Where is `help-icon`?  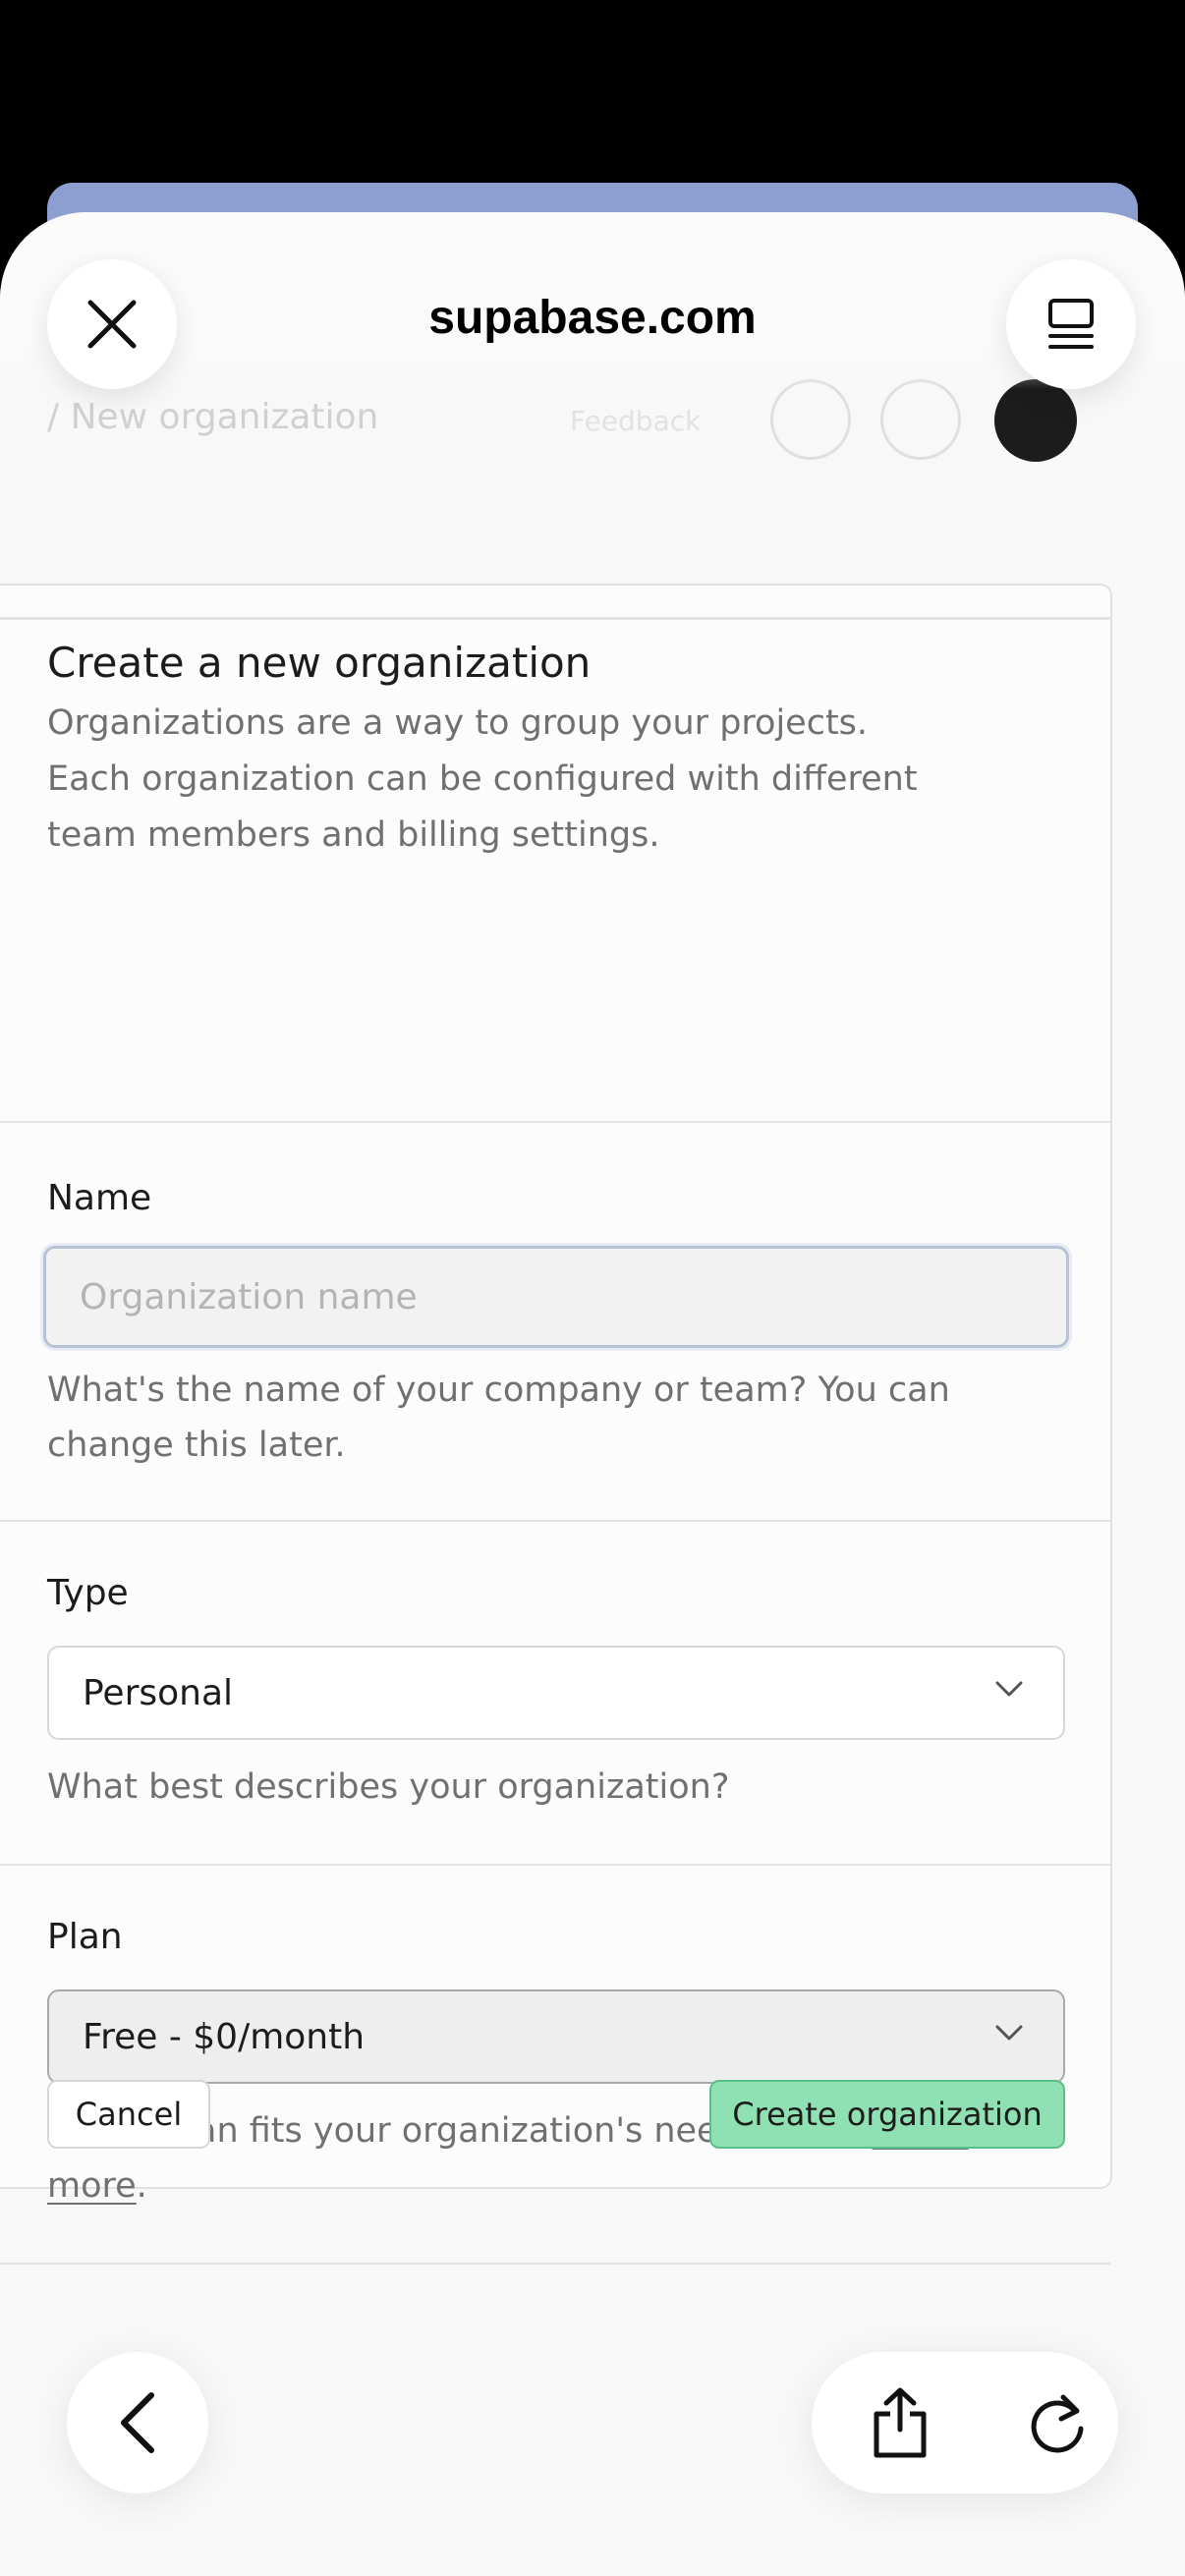 help-icon is located at coordinates (811, 419).